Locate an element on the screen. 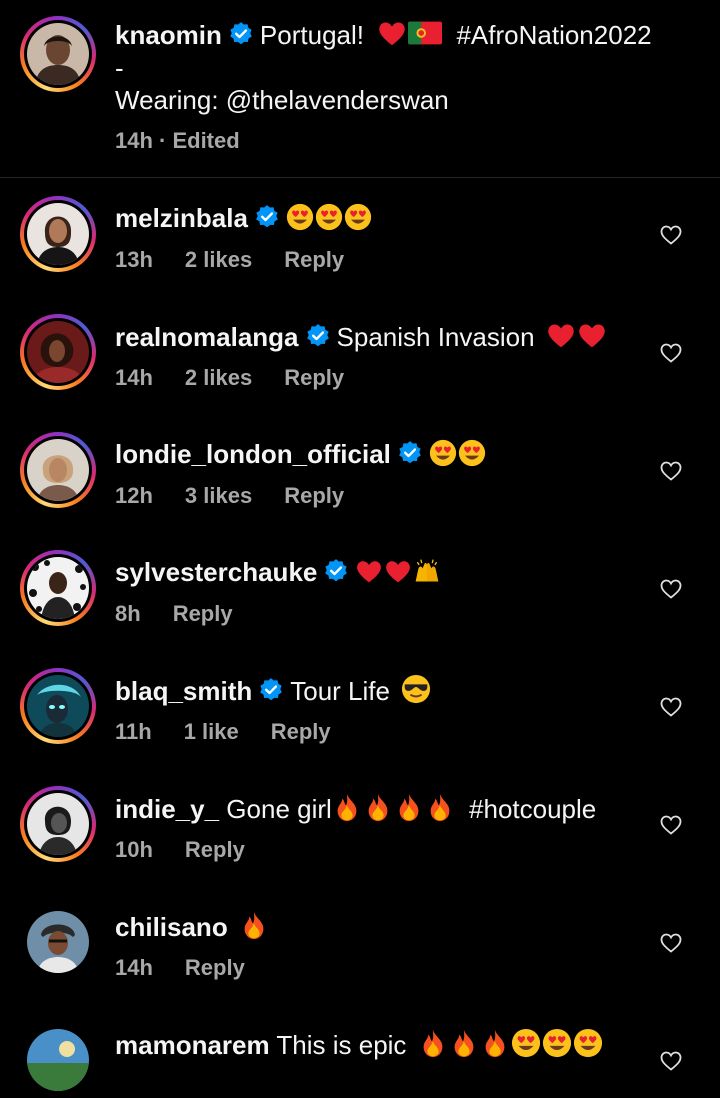 This screenshot has width=720, height=1098. portugal-flag-icon is located at coordinates (425, 33).